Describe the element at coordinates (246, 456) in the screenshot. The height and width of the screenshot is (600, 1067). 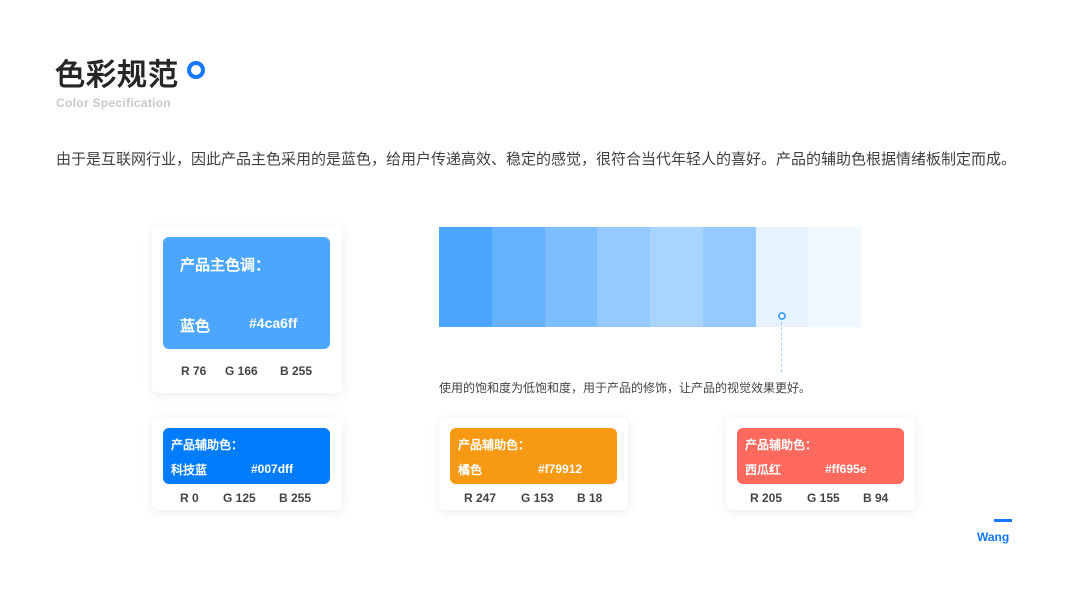
I see `aux-color-swatch: 产品辅助色： 科技蓝 #007dff` at that location.